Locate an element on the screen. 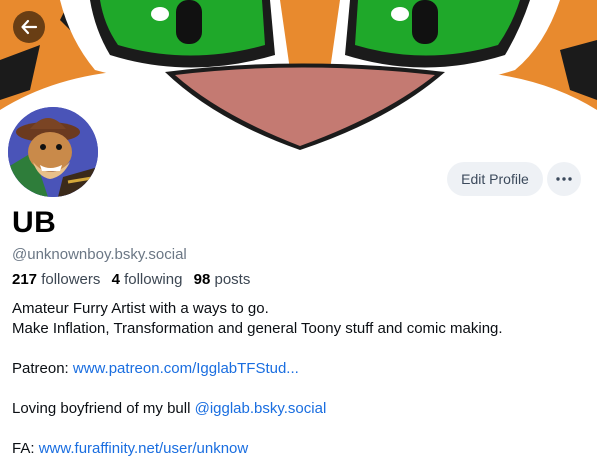 The width and height of the screenshot is (597, 463). fa-label: FA: is located at coordinates (25, 448).